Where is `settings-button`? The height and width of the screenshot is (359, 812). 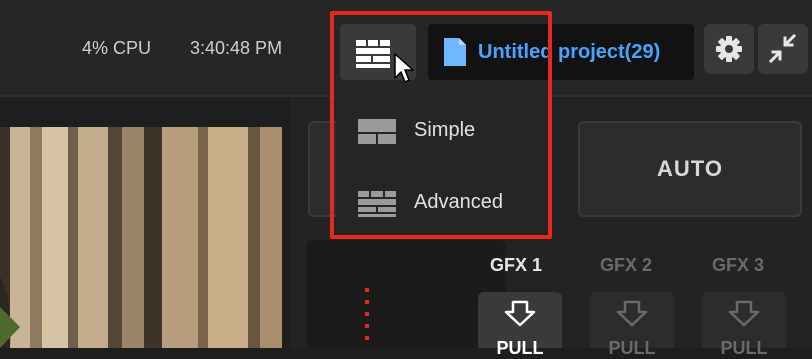
settings-button is located at coordinates (729, 49).